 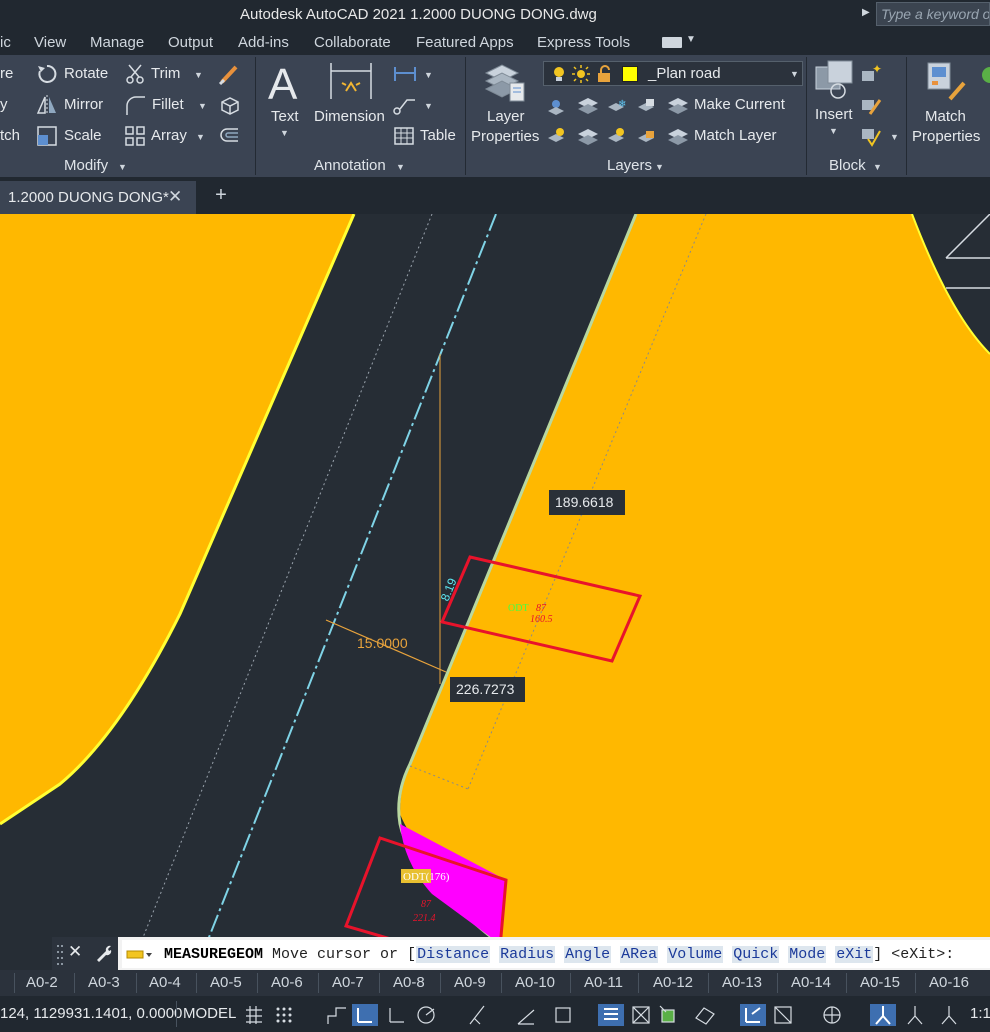 What do you see at coordinates (4, 104) in the screenshot?
I see `copy-label-cut: y` at bounding box center [4, 104].